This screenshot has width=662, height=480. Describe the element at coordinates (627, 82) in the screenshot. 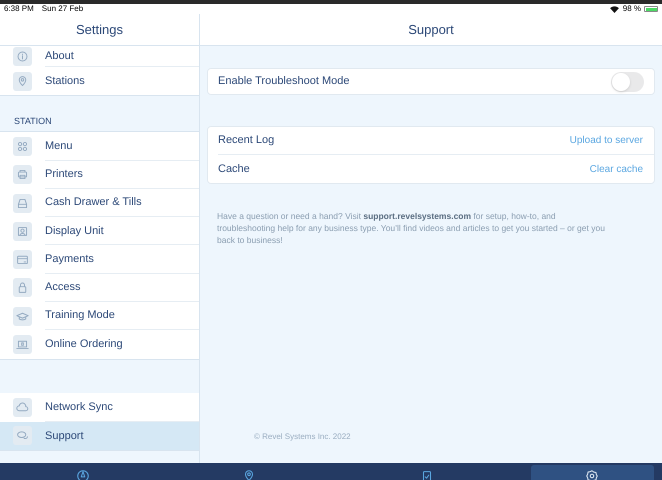

I see `toggle-switch` at that location.